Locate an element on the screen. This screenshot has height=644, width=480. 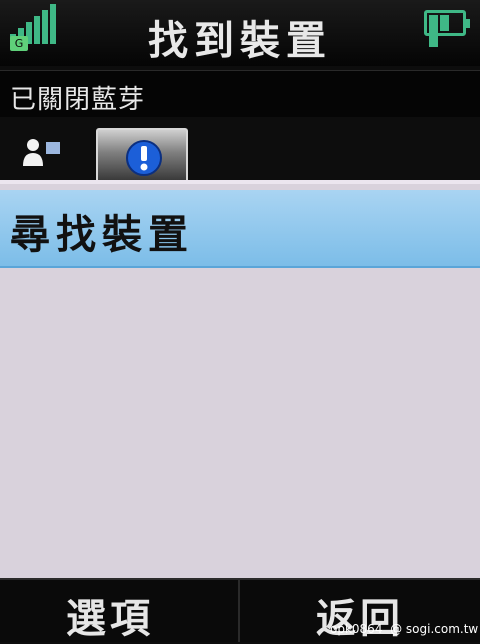
list-item-find-devices: 尋找裝置 is located at coordinates (240, 229).